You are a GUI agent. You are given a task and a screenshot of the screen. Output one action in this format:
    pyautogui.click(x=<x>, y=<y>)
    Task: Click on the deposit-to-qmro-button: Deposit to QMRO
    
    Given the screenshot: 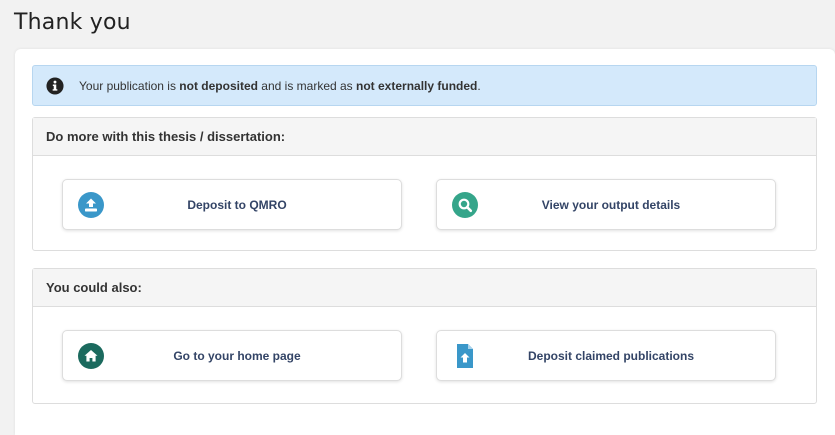 What is the action you would take?
    pyautogui.click(x=232, y=204)
    